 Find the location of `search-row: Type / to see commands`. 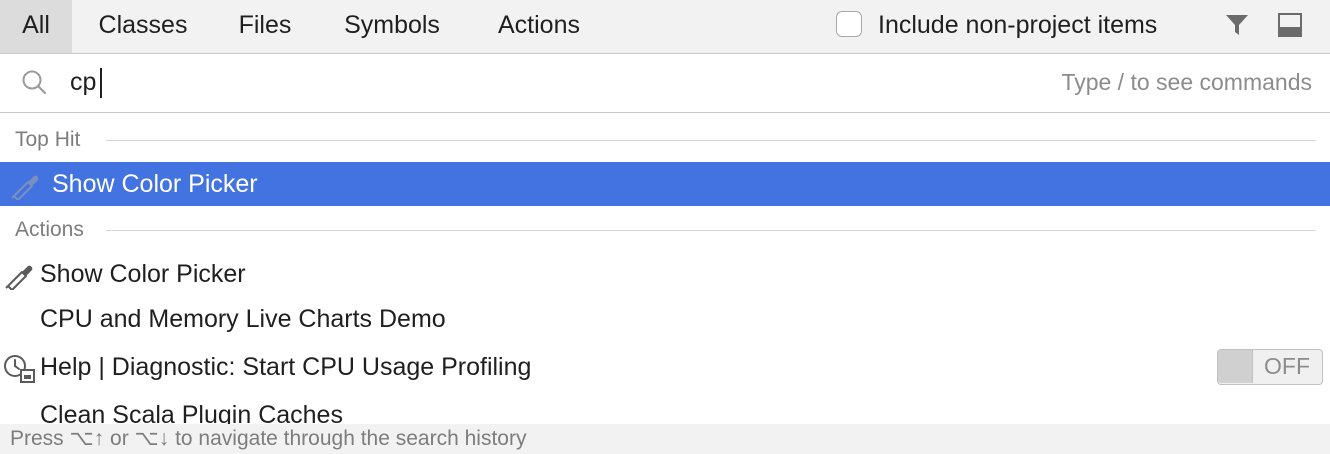

search-row: Type / to see commands is located at coordinates (665, 83).